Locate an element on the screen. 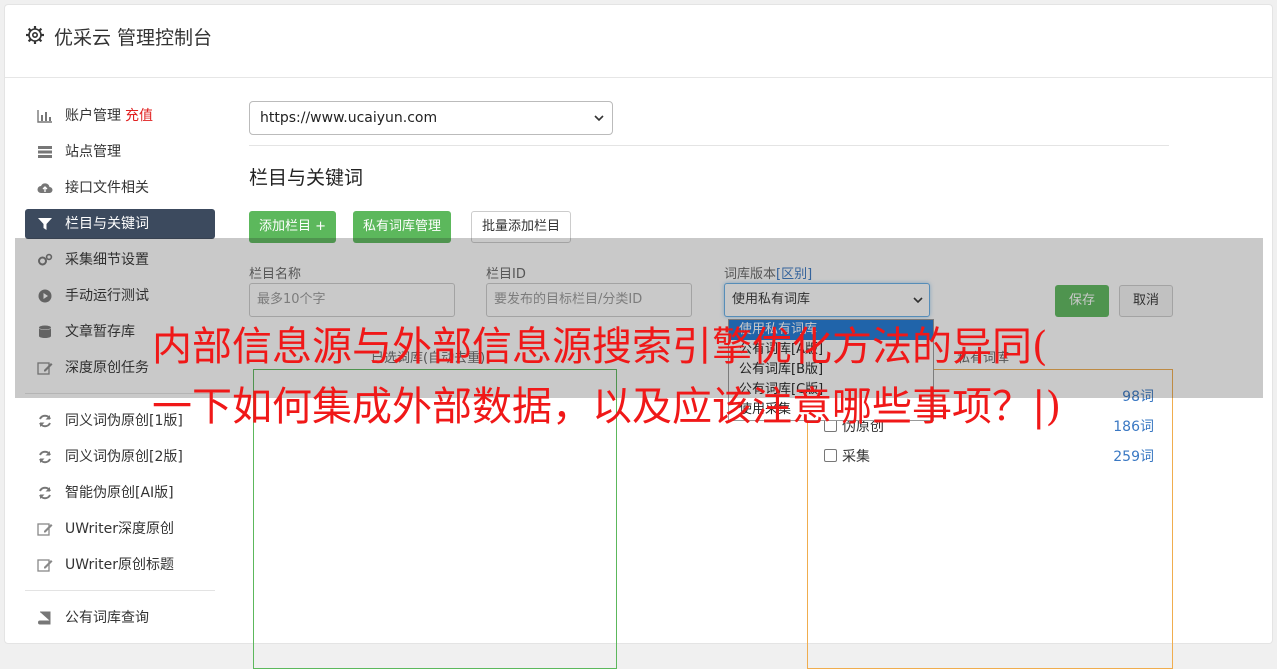 Image resolution: width=1277 pixels, height=669 pixels. filter-icon is located at coordinates (45, 224).